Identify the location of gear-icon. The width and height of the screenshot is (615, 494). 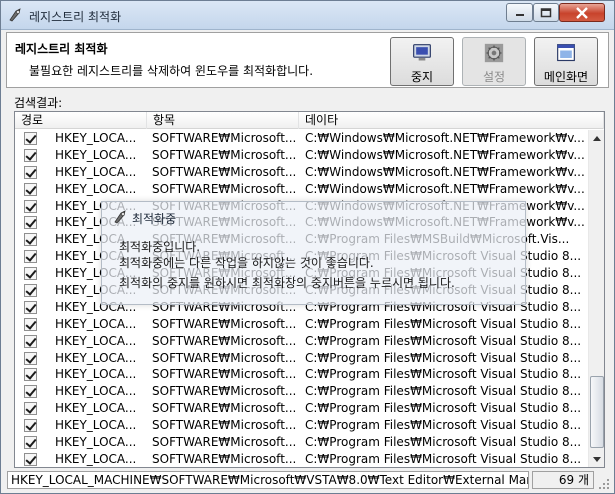
(494, 53).